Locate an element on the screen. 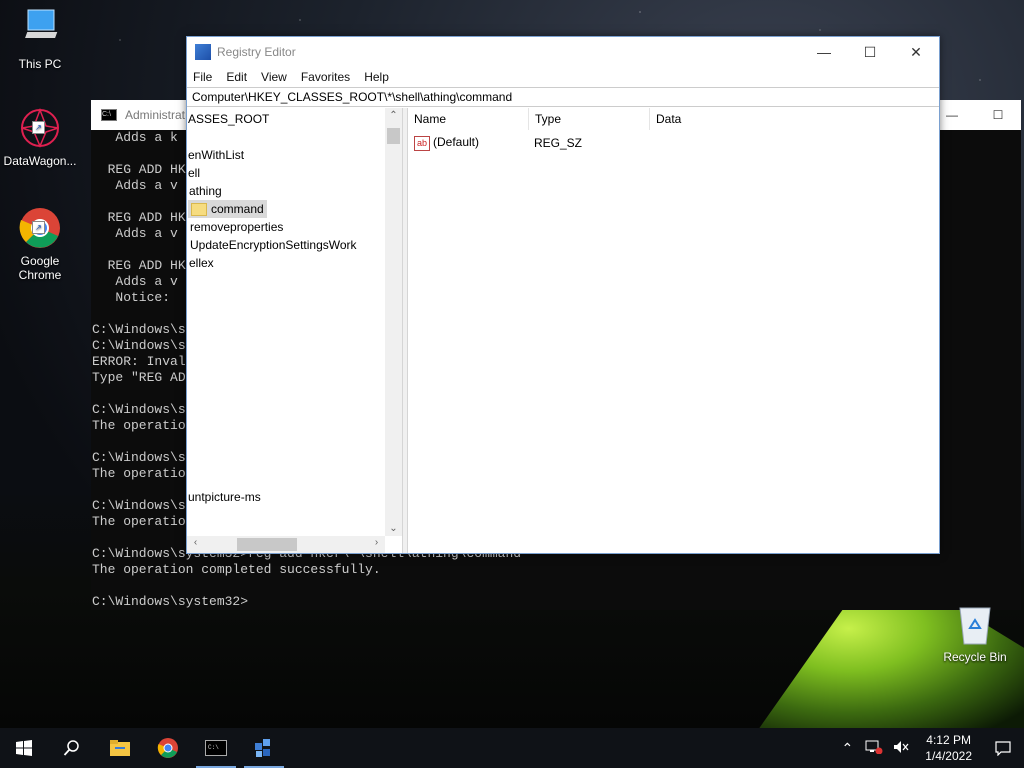 The image size is (1024, 768). folder-icon is located at coordinates (199, 210).